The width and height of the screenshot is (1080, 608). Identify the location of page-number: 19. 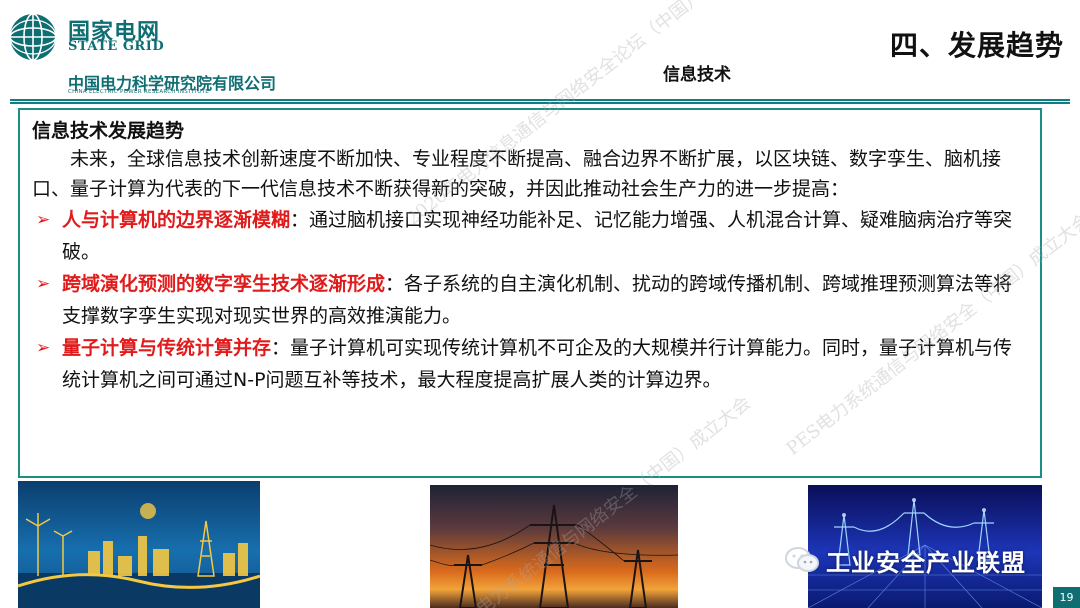
(1066, 597).